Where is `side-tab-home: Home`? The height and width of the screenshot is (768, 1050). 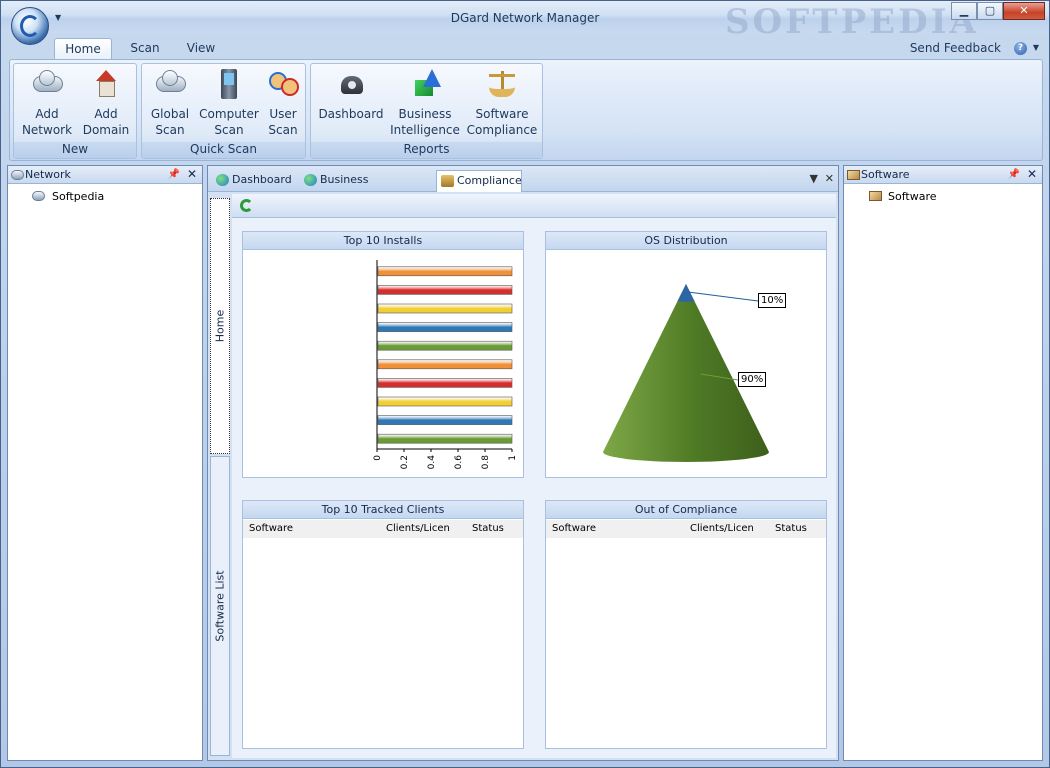 side-tab-home: Home is located at coordinates (220, 326).